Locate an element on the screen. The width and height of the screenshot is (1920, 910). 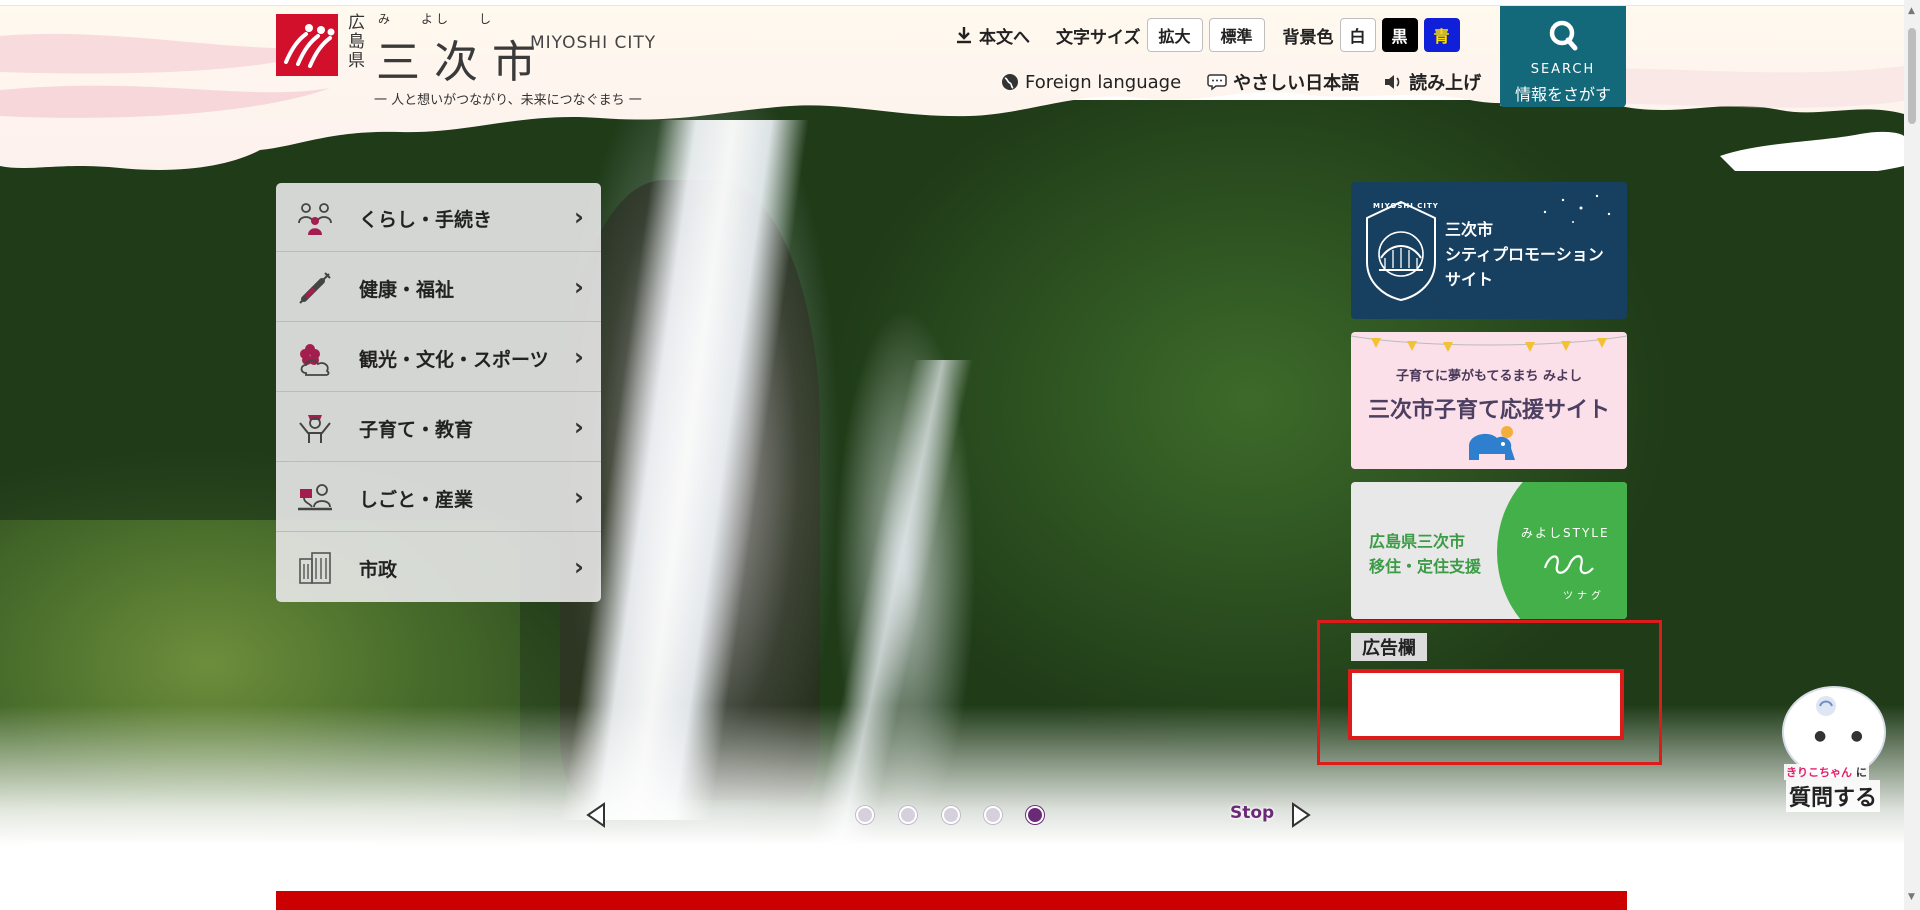
foreign-language-link: Foreign language is located at coordinates (1091, 82).